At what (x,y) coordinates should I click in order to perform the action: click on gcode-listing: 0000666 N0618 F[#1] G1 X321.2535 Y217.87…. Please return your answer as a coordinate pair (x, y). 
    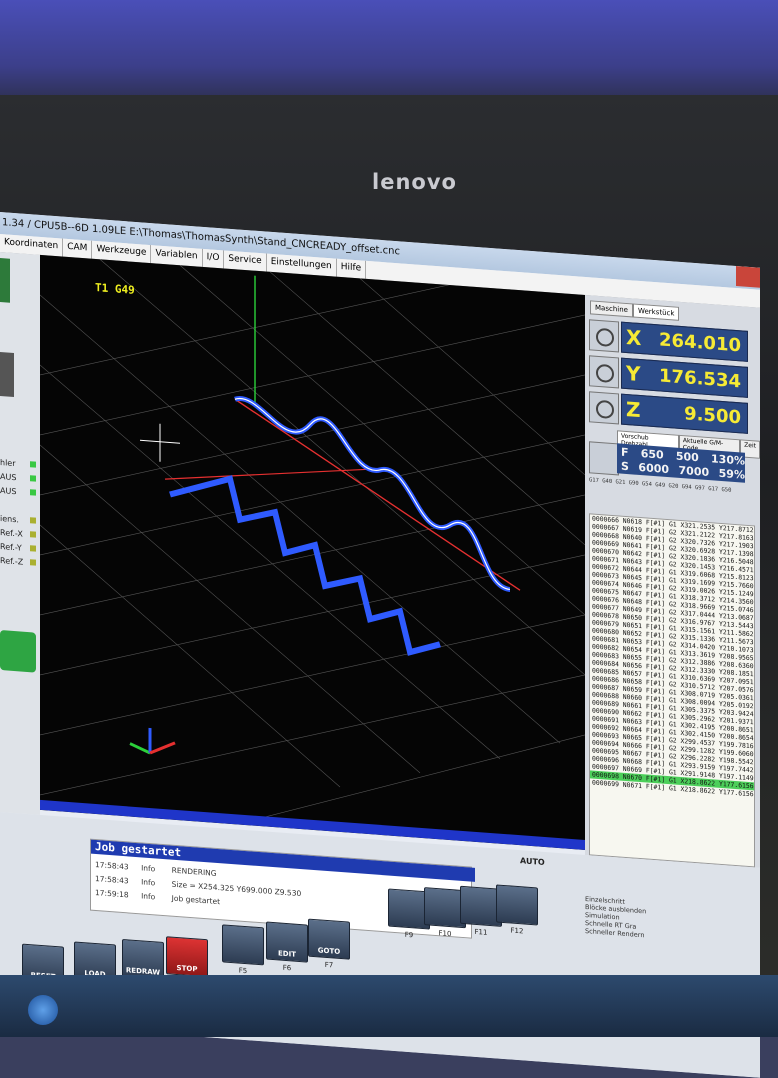
    Looking at the image, I should click on (672, 690).